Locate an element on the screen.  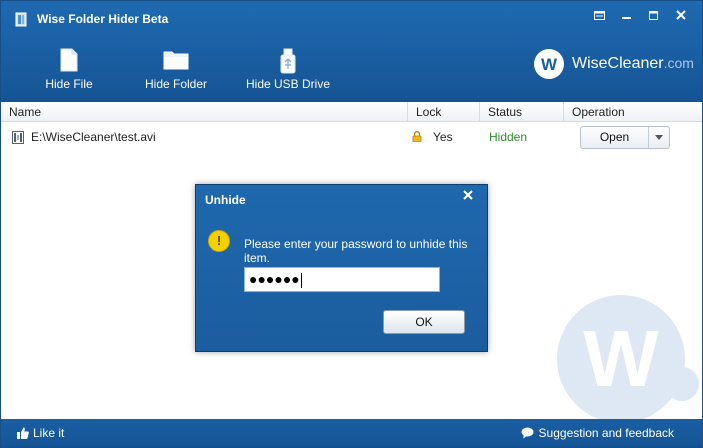
open-split-button: Open is located at coordinates (625, 137).